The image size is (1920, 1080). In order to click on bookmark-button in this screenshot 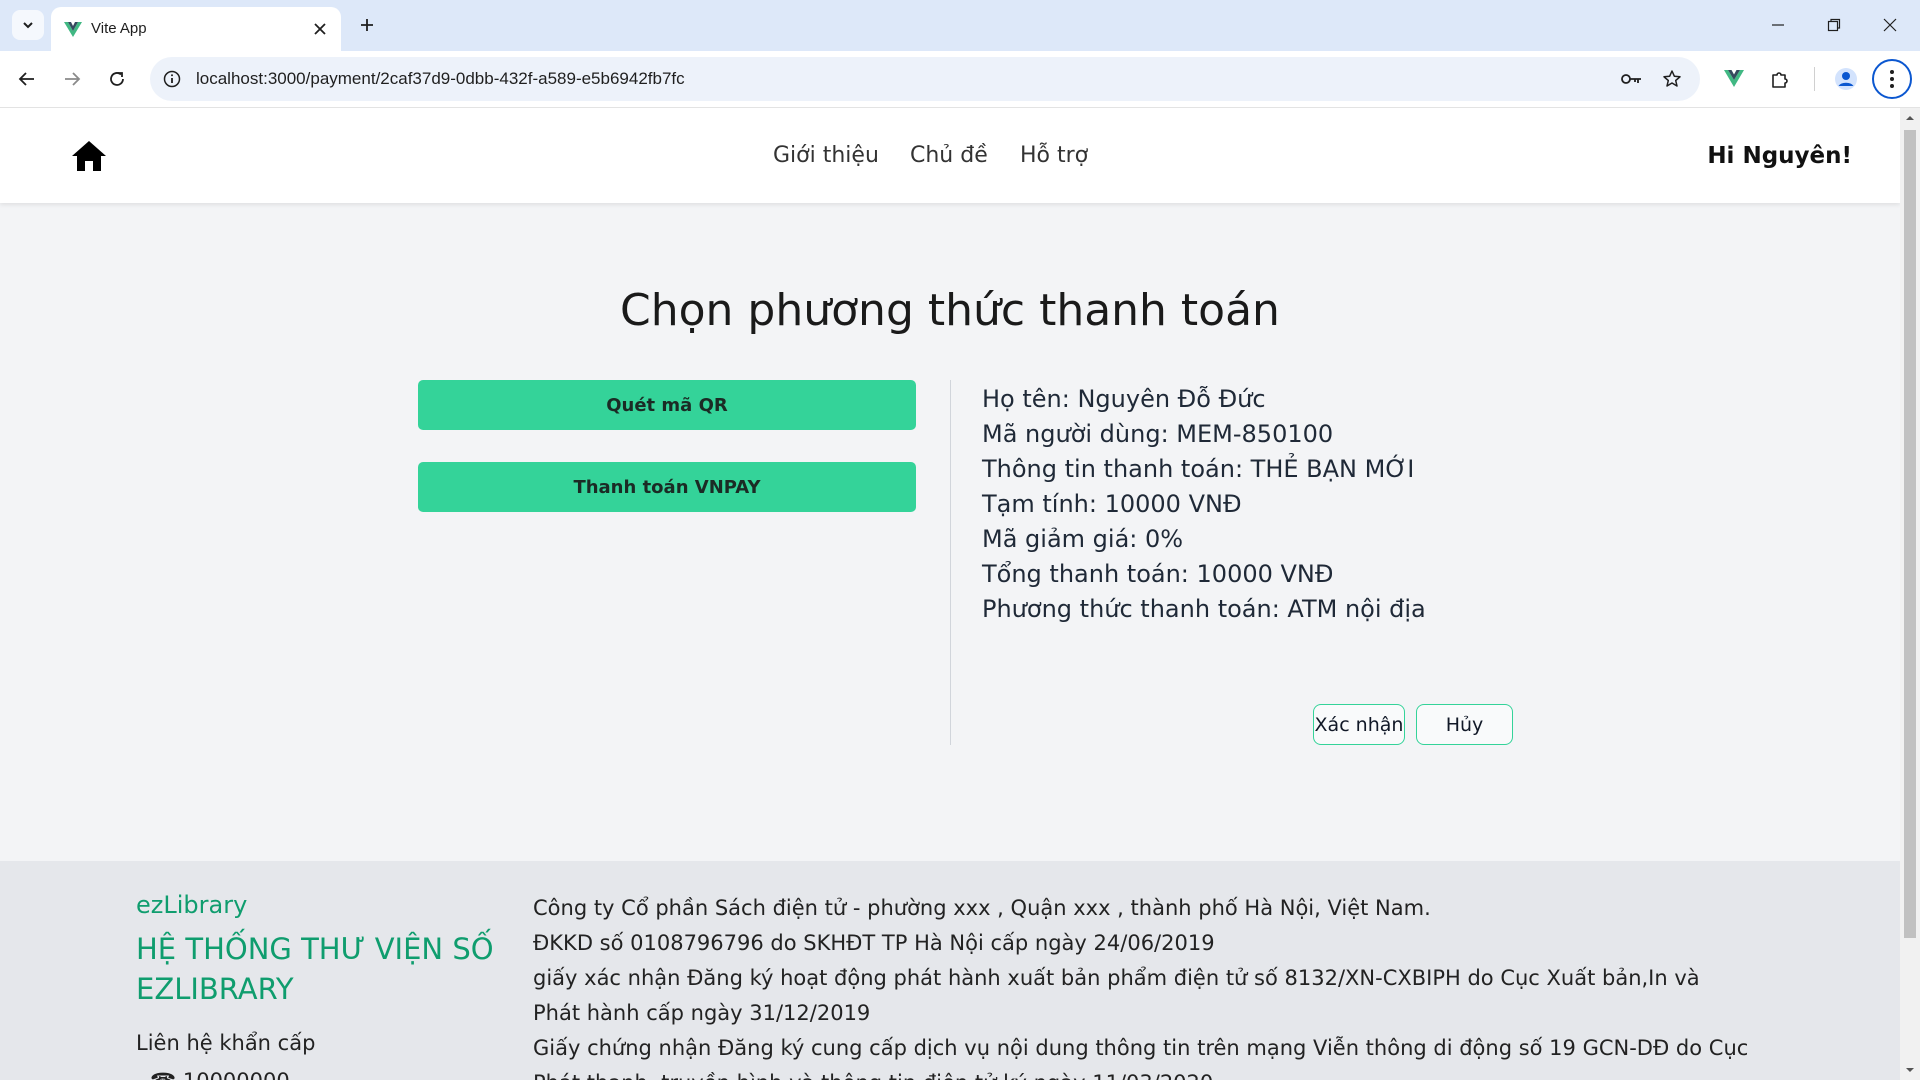, I will do `click(1672, 79)`.